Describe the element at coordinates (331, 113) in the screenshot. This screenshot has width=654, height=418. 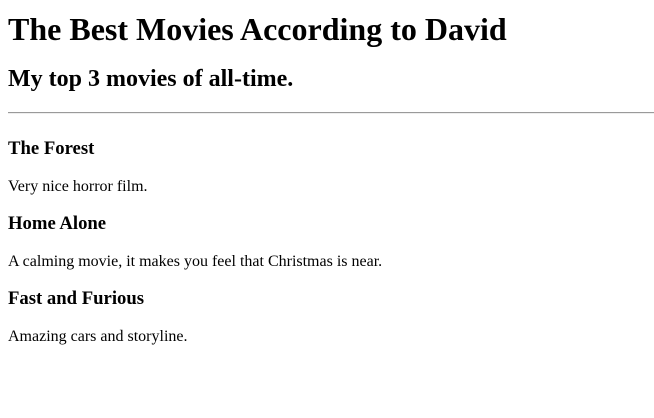
I see `divider` at that location.